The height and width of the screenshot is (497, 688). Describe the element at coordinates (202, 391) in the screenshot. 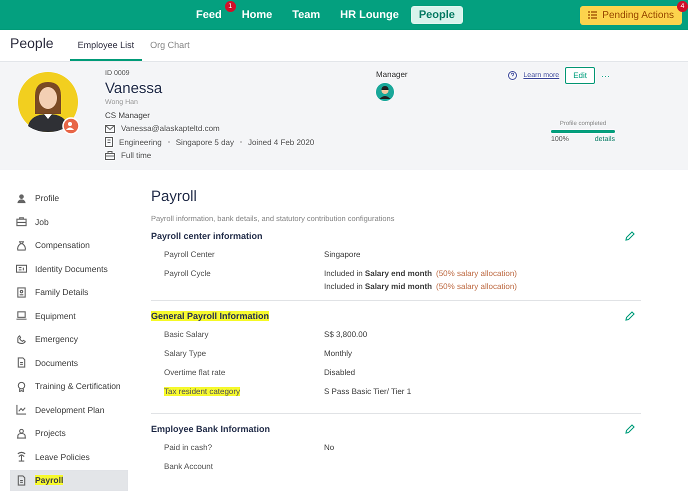

I see `field-label: Tax resident category` at that location.